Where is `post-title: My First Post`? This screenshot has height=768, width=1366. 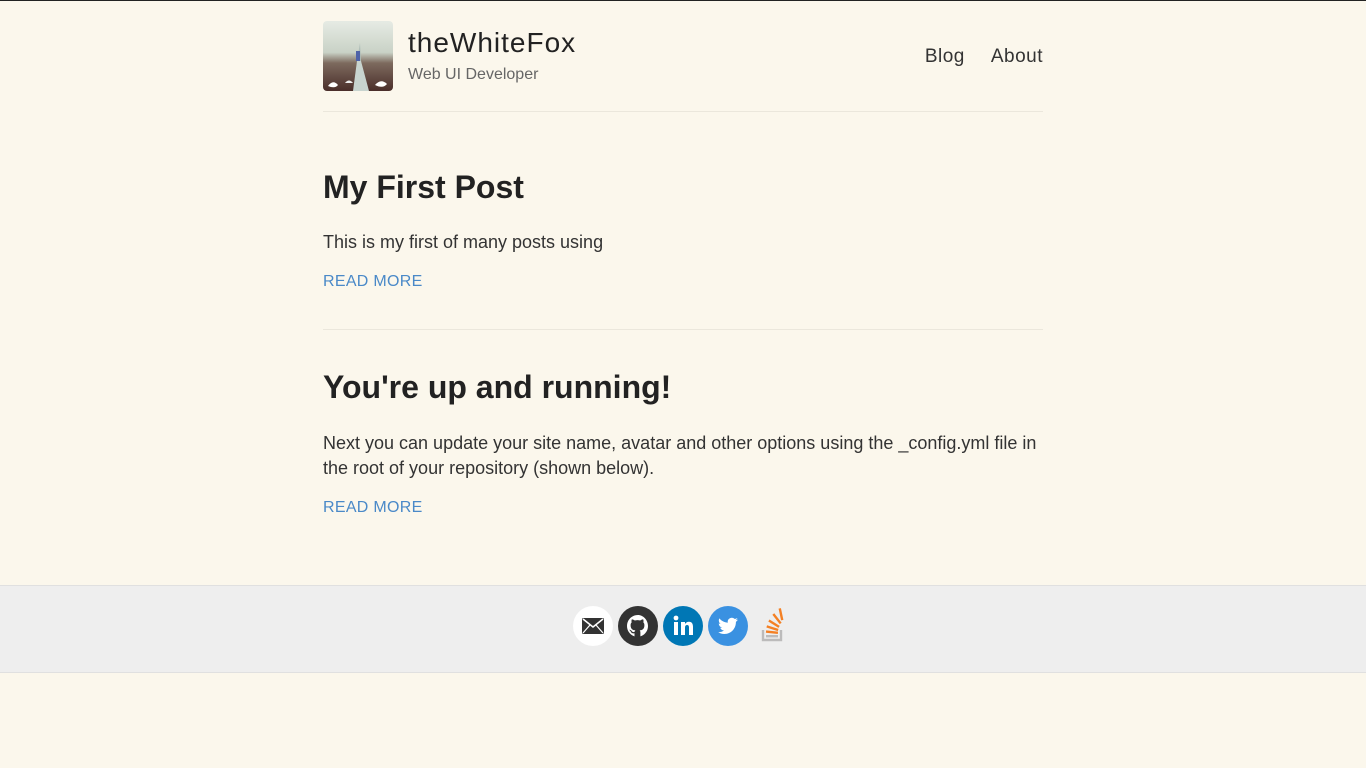
post-title: My First Post is located at coordinates (683, 187).